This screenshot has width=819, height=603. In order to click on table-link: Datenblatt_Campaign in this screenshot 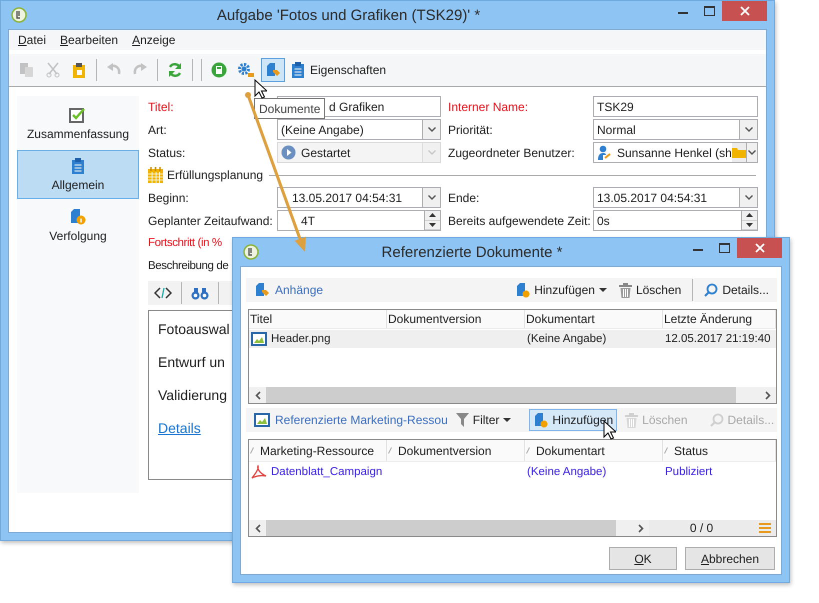, I will do `click(318, 472)`.